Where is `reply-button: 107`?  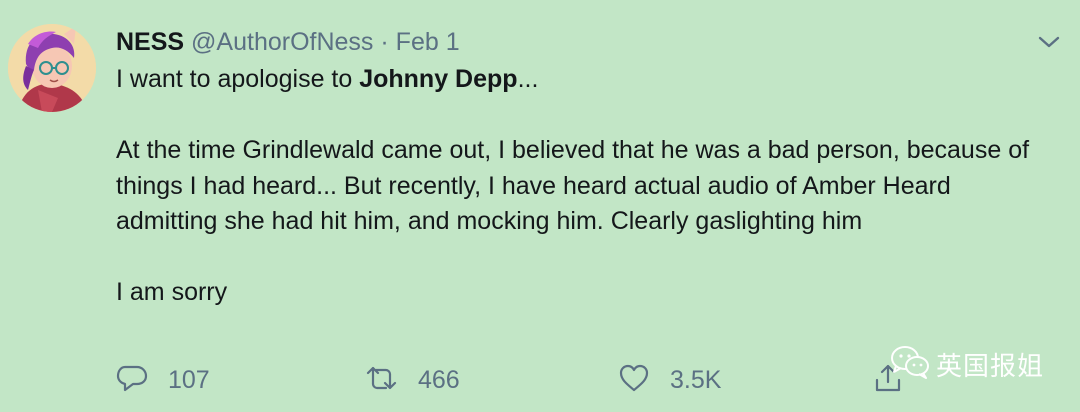 reply-button: 107 is located at coordinates (163, 380).